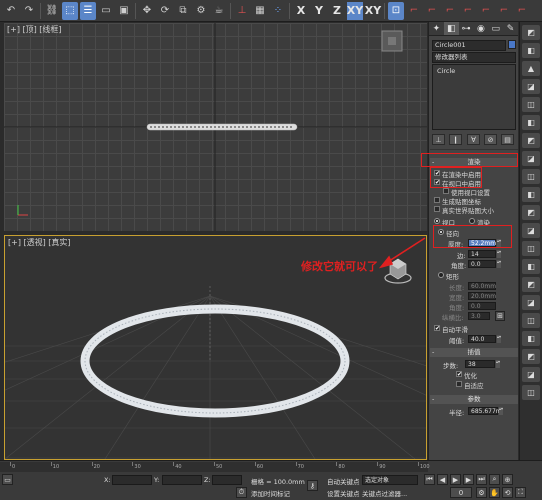  I want to click on select-scale-icon: ⧉, so click(183, 11).